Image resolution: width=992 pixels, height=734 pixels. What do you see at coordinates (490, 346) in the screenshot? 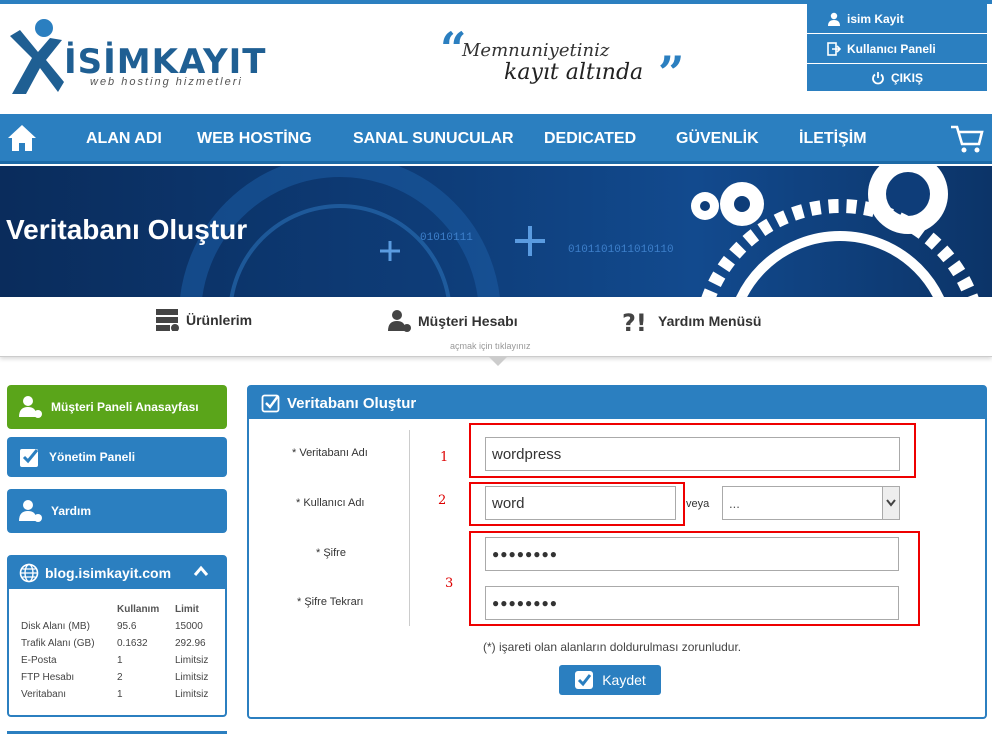
I see `submenu-hint: açmak için tıklayınız` at bounding box center [490, 346].